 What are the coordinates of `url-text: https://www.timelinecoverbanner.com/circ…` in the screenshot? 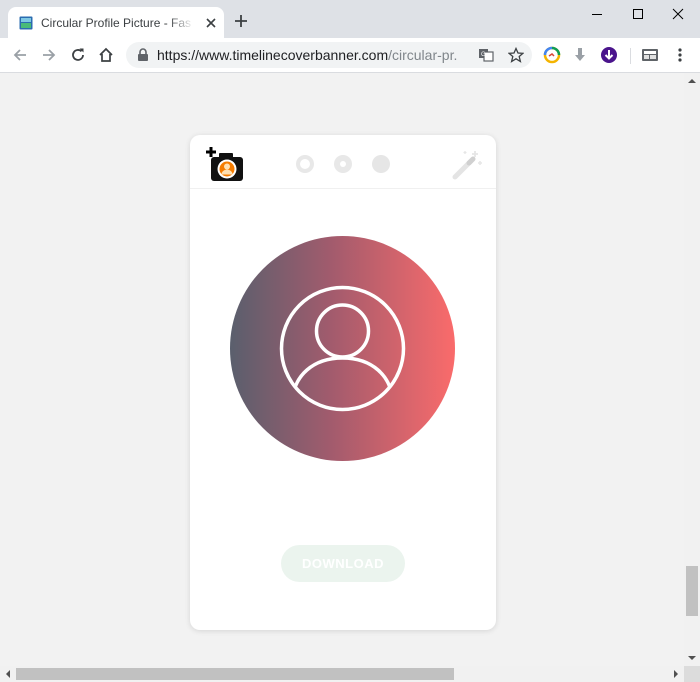 It's located at (307, 55).